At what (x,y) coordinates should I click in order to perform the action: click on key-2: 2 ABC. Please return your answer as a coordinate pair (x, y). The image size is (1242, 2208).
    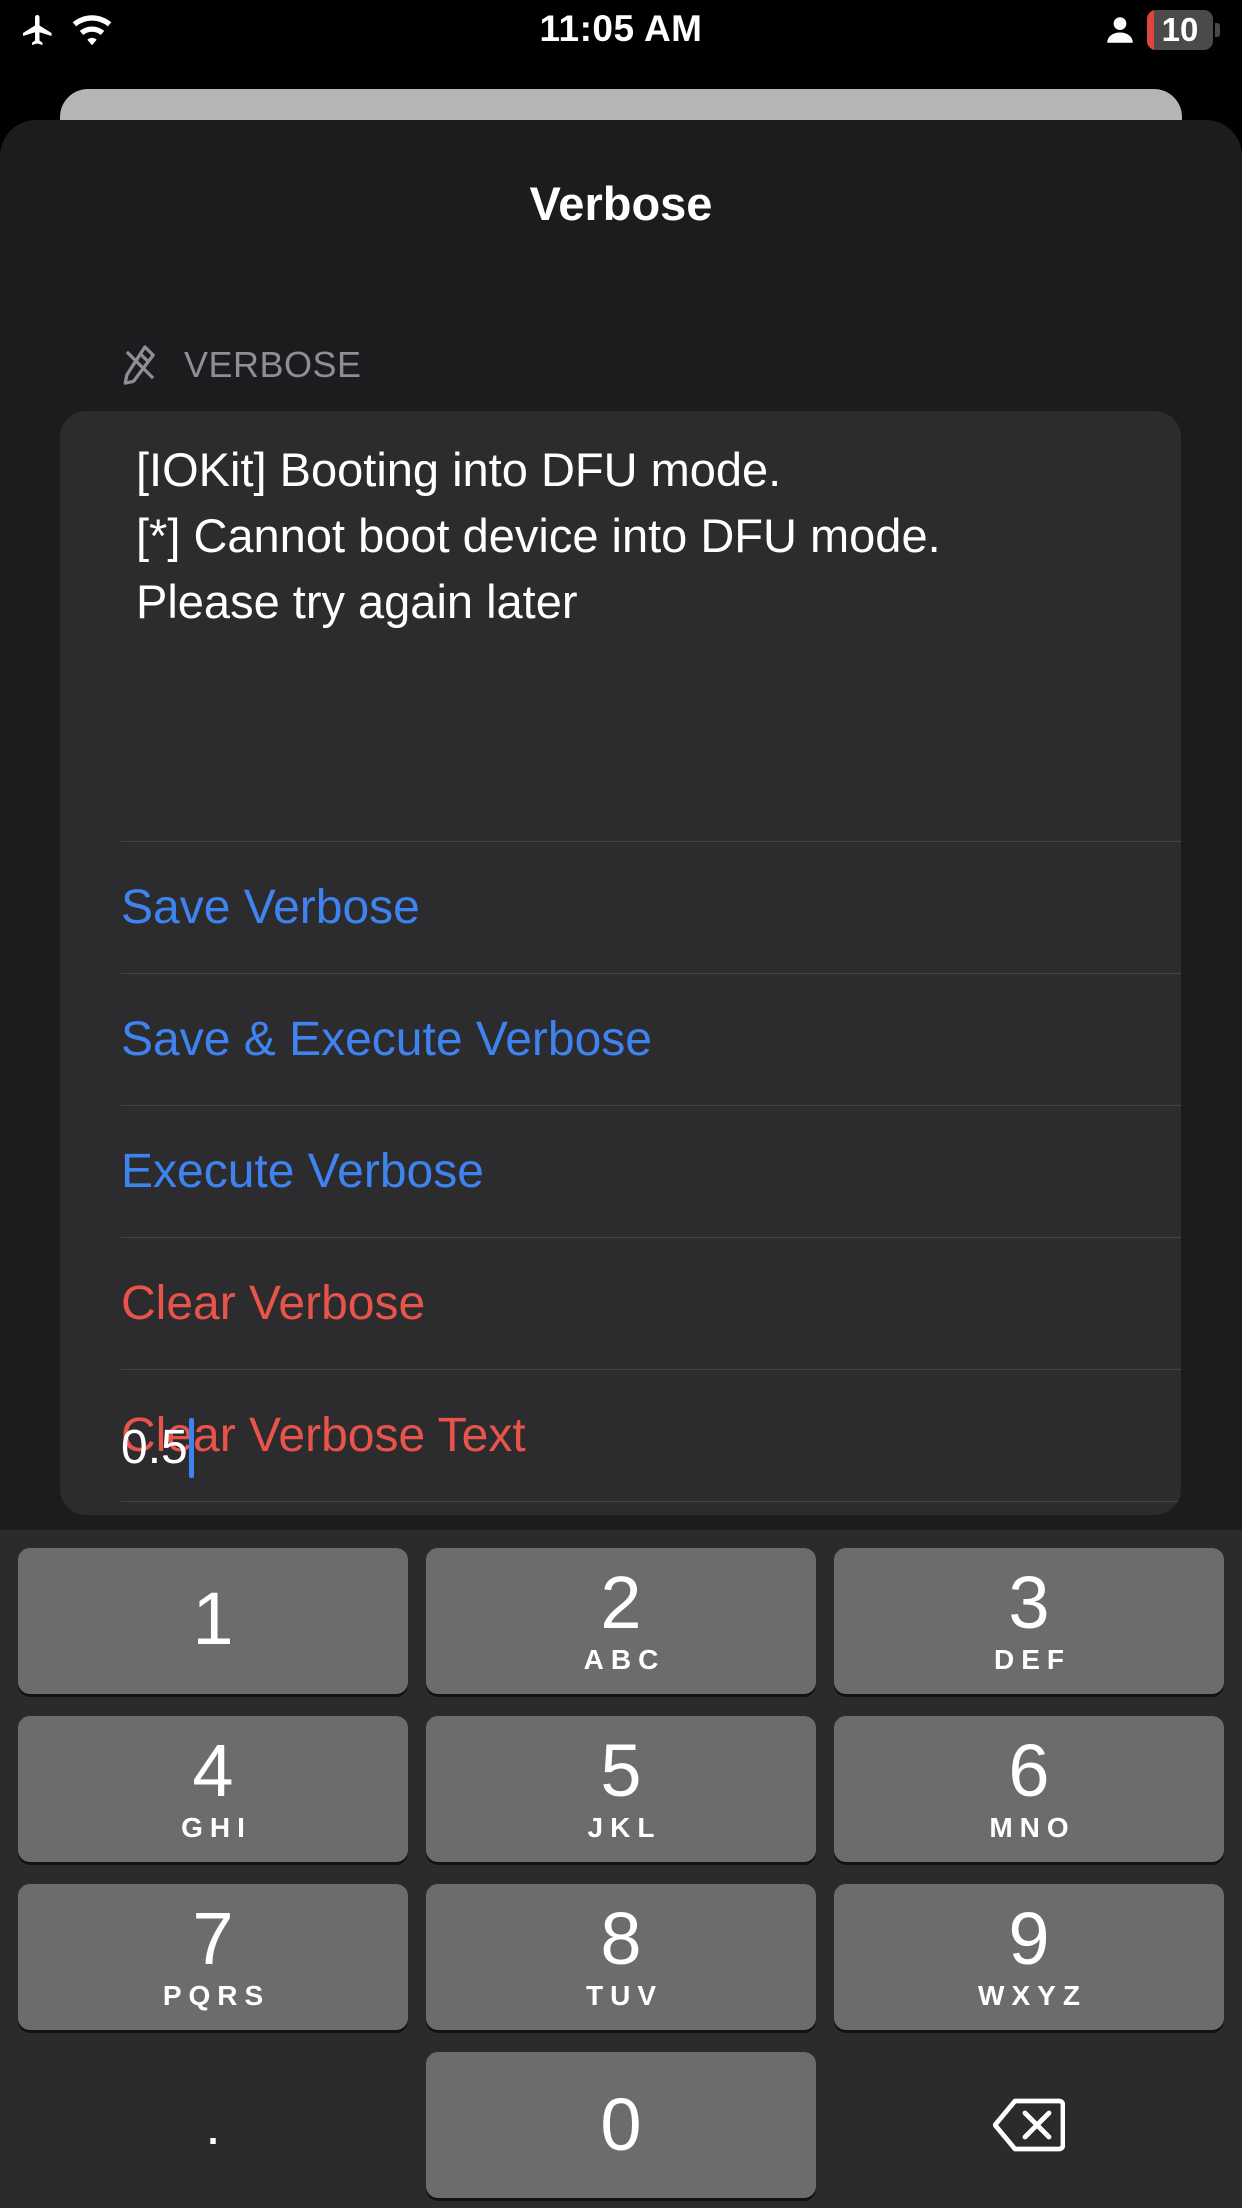
    Looking at the image, I should click on (621, 1621).